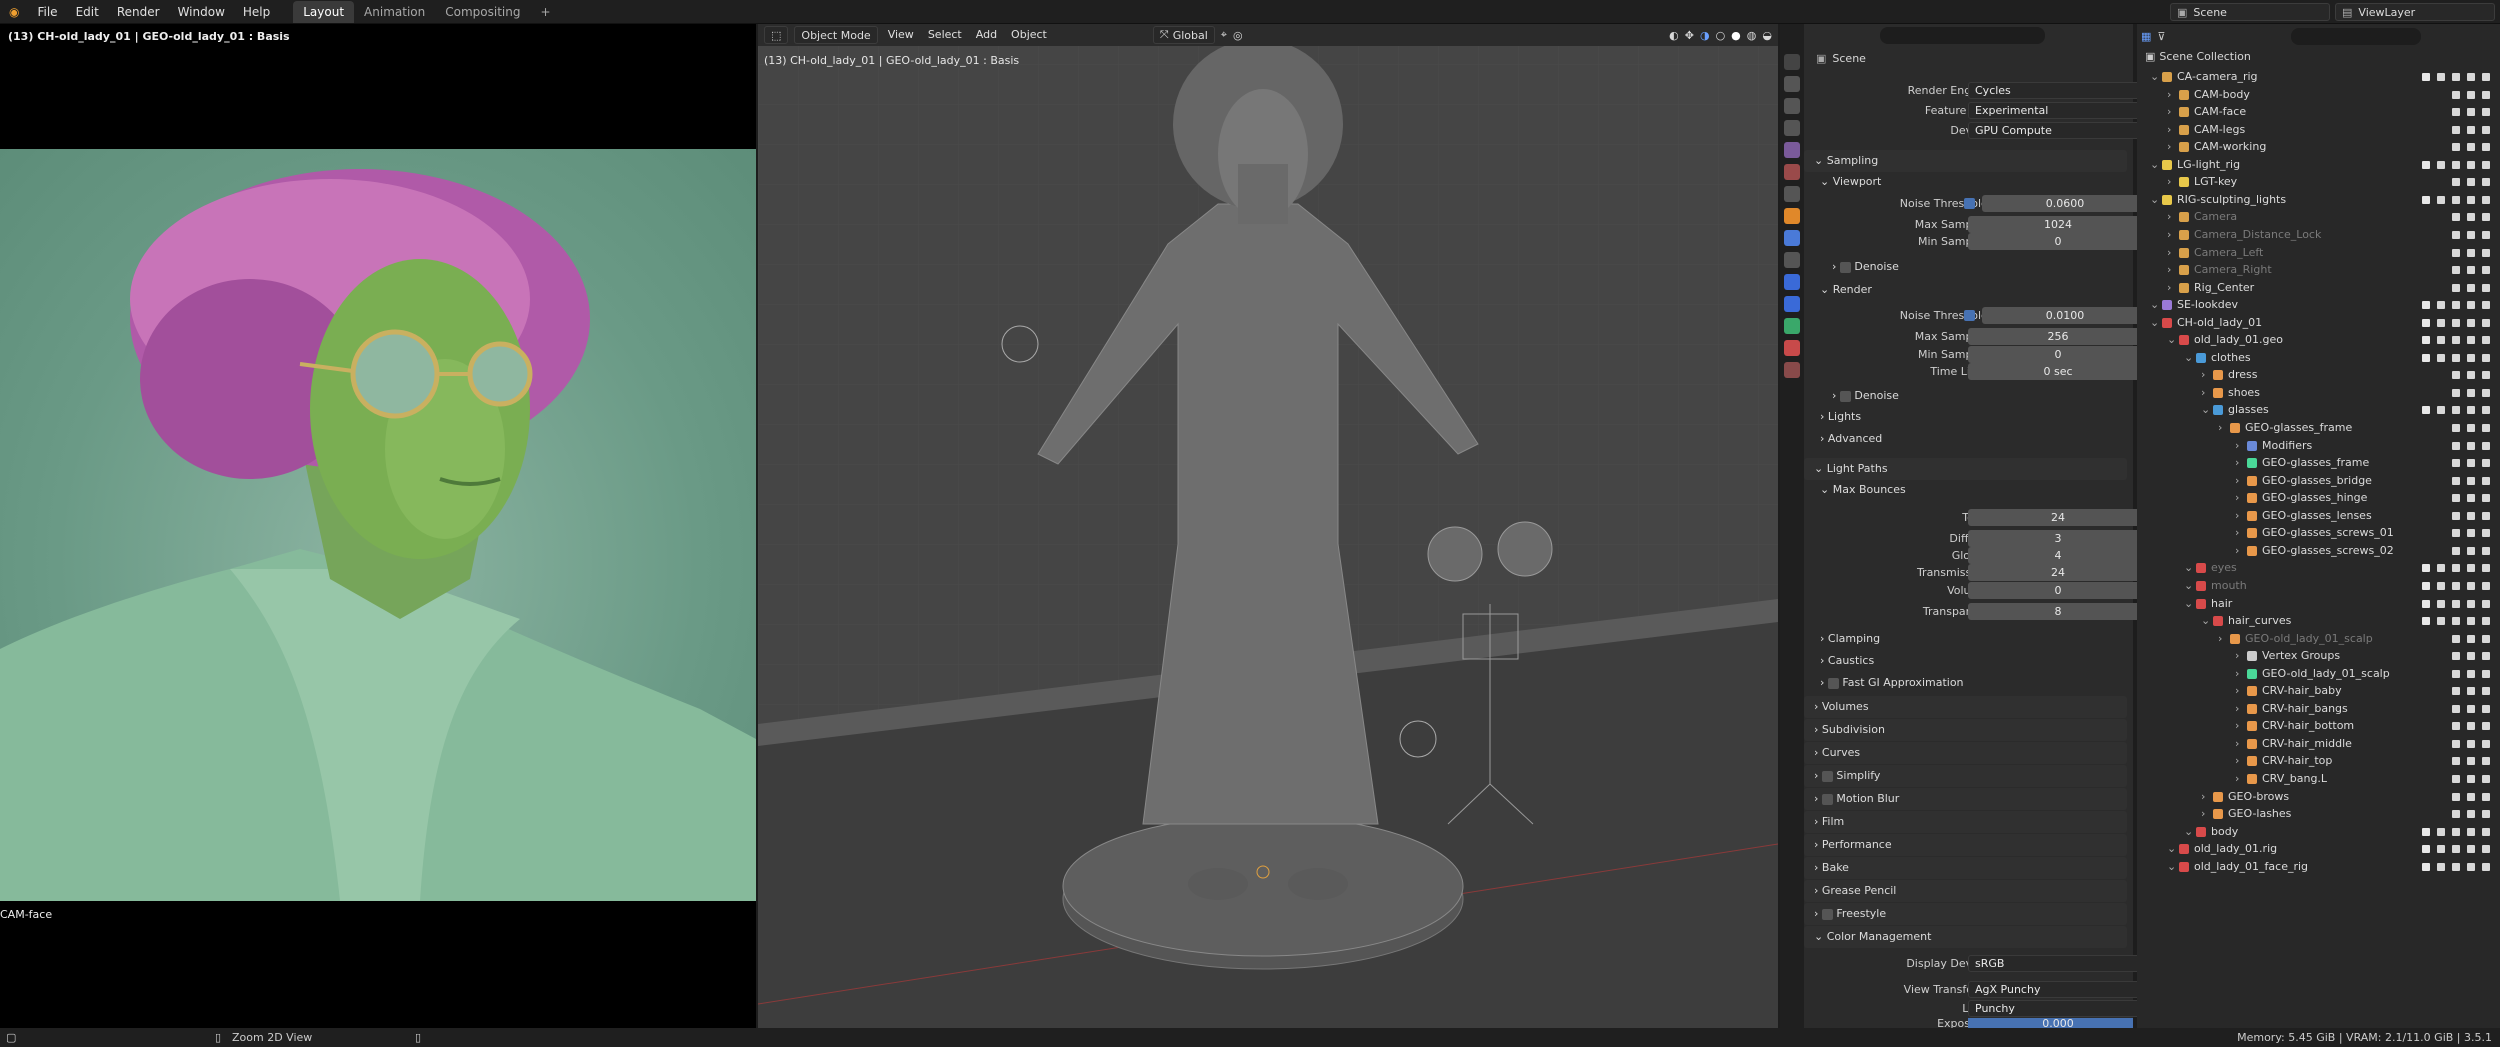 The image size is (2500, 1047). I want to click on collection-tab-icon, so click(1792, 194).